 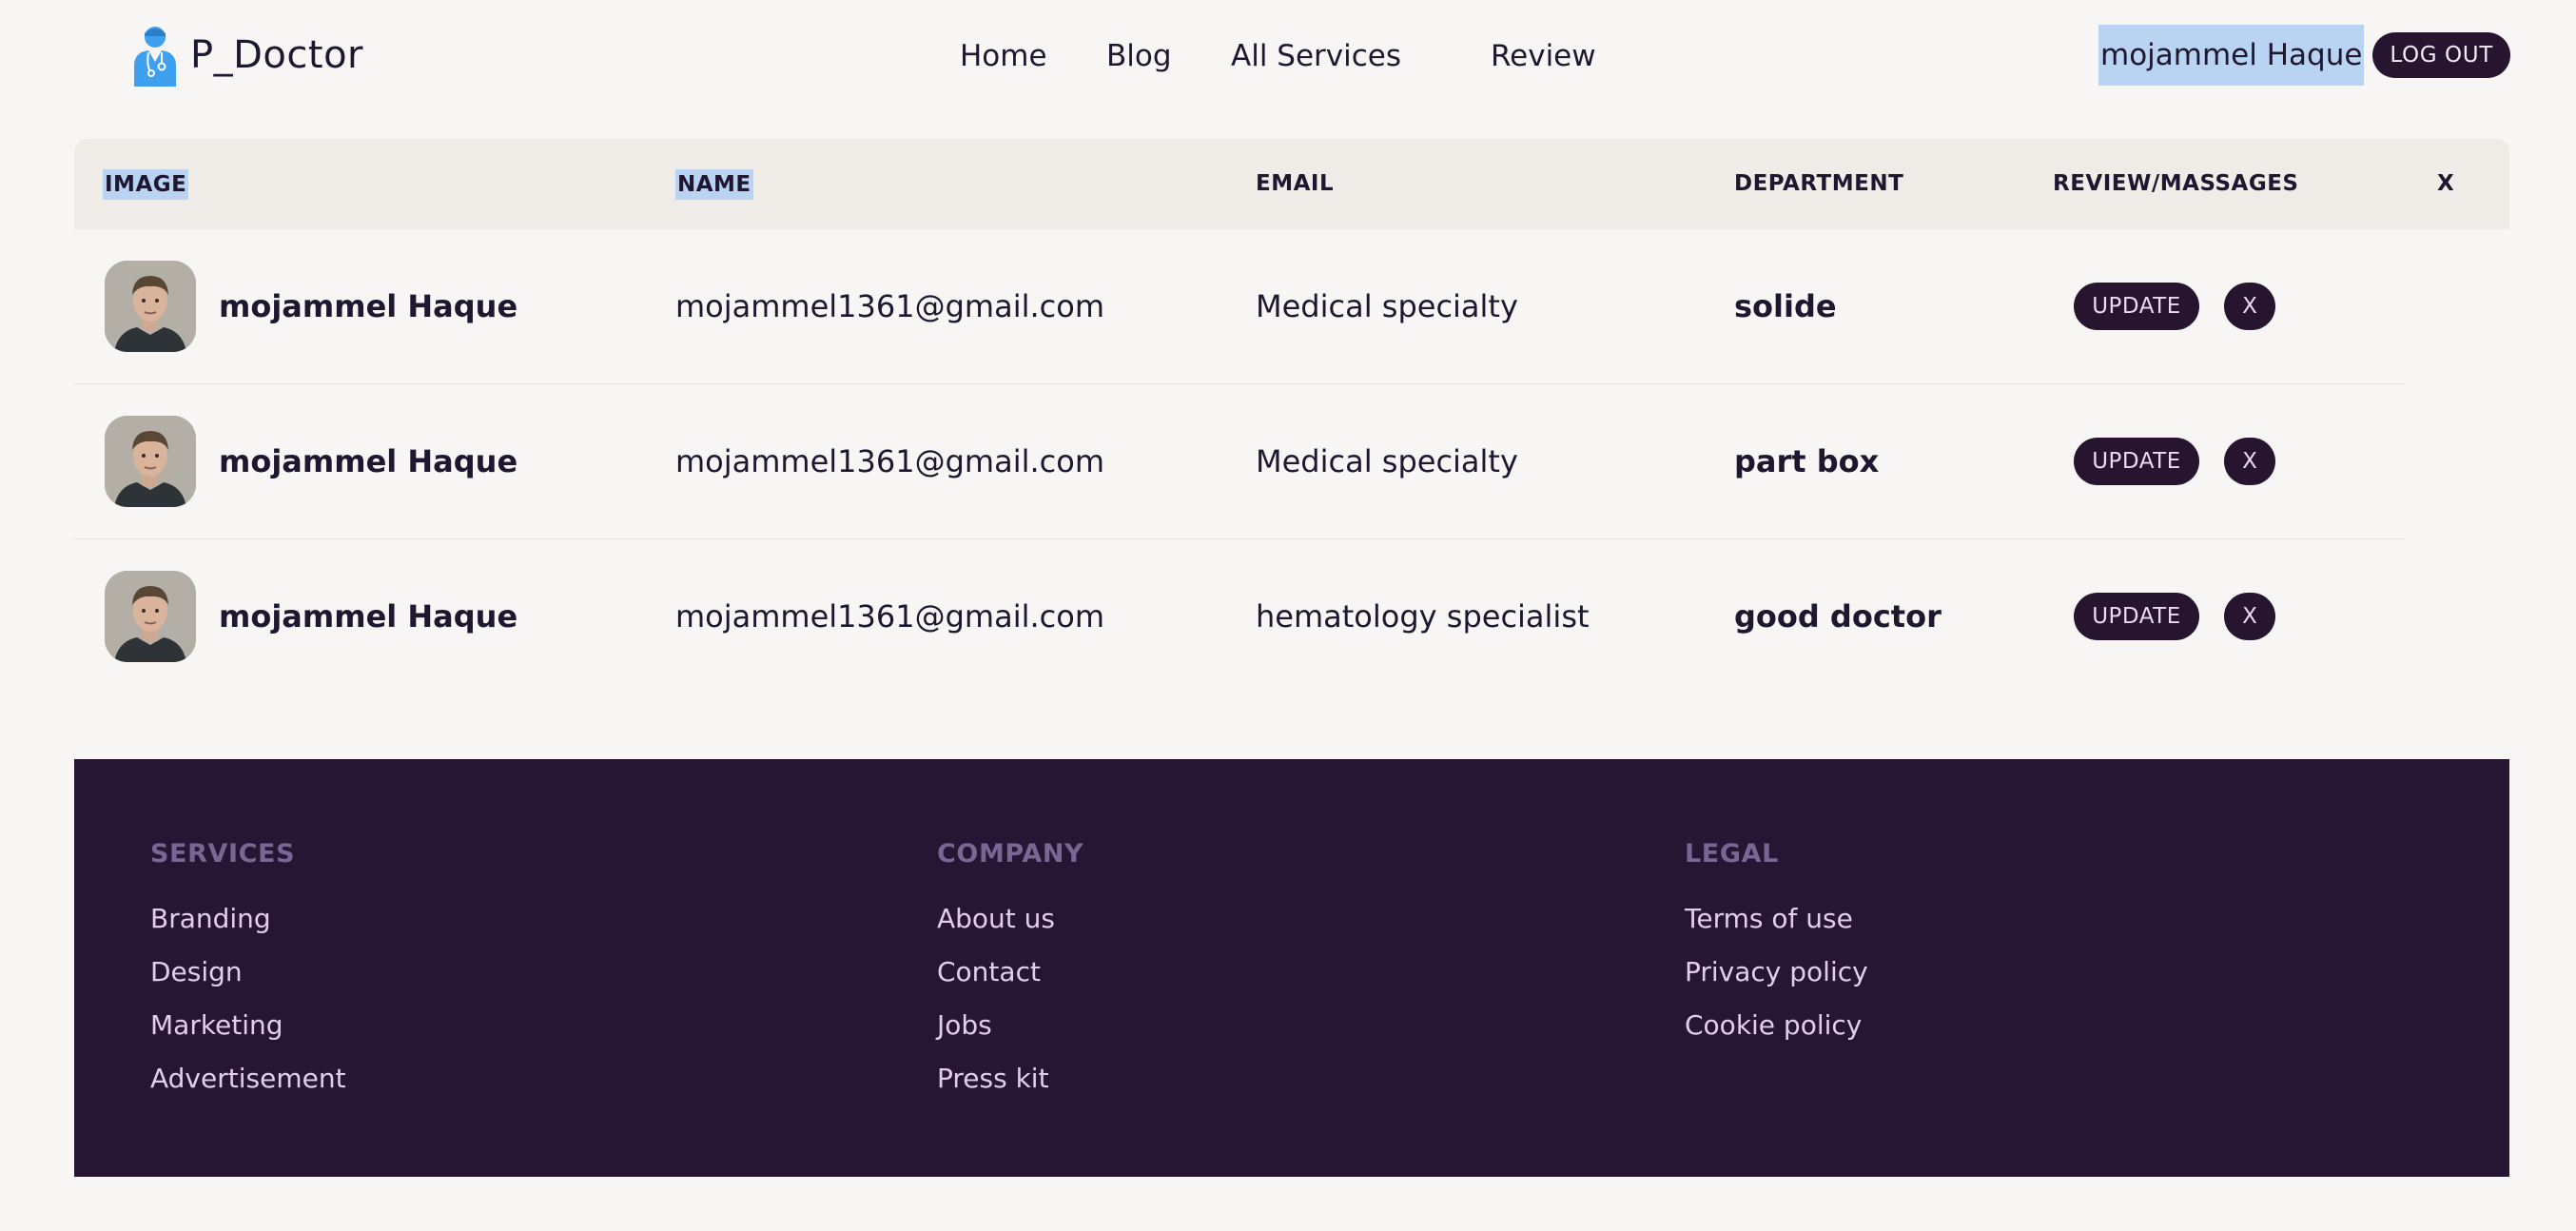 I want to click on footer-company-title: COMPANY, so click(x=1011, y=854).